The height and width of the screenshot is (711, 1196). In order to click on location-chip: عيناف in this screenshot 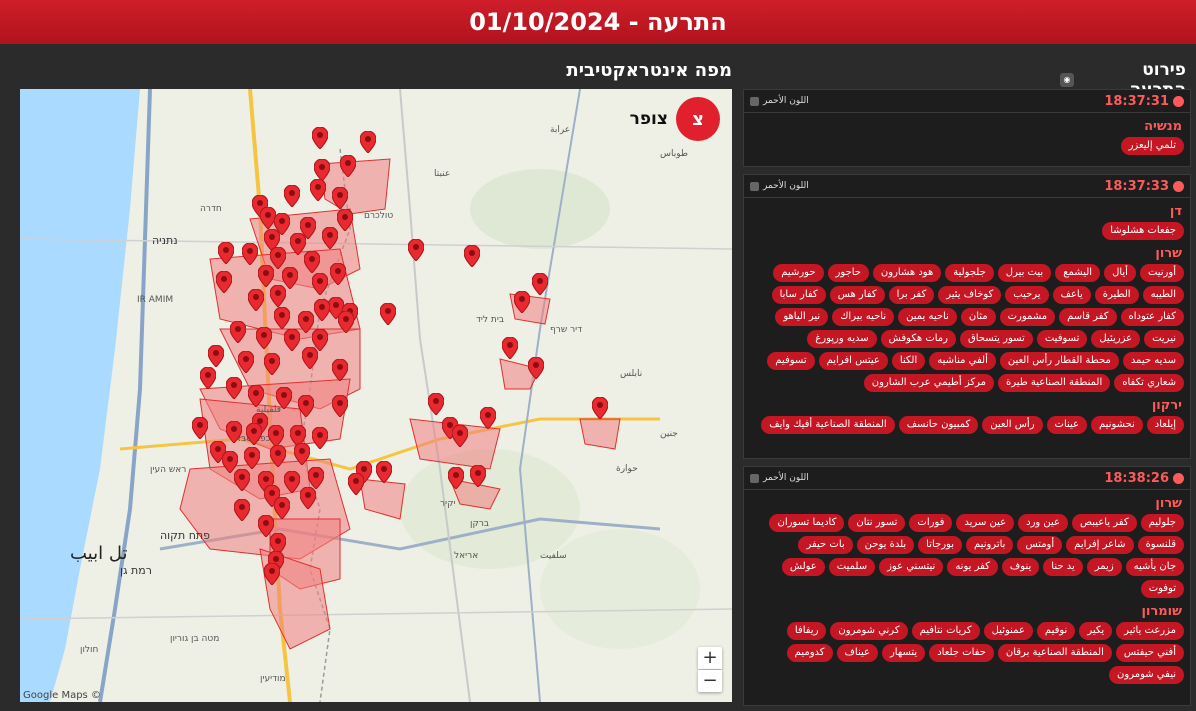, I will do `click(857, 653)`.